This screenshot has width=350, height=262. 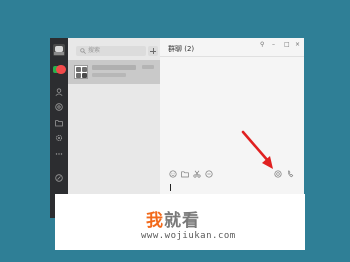 I want to click on more-icon, so click(x=59, y=154).